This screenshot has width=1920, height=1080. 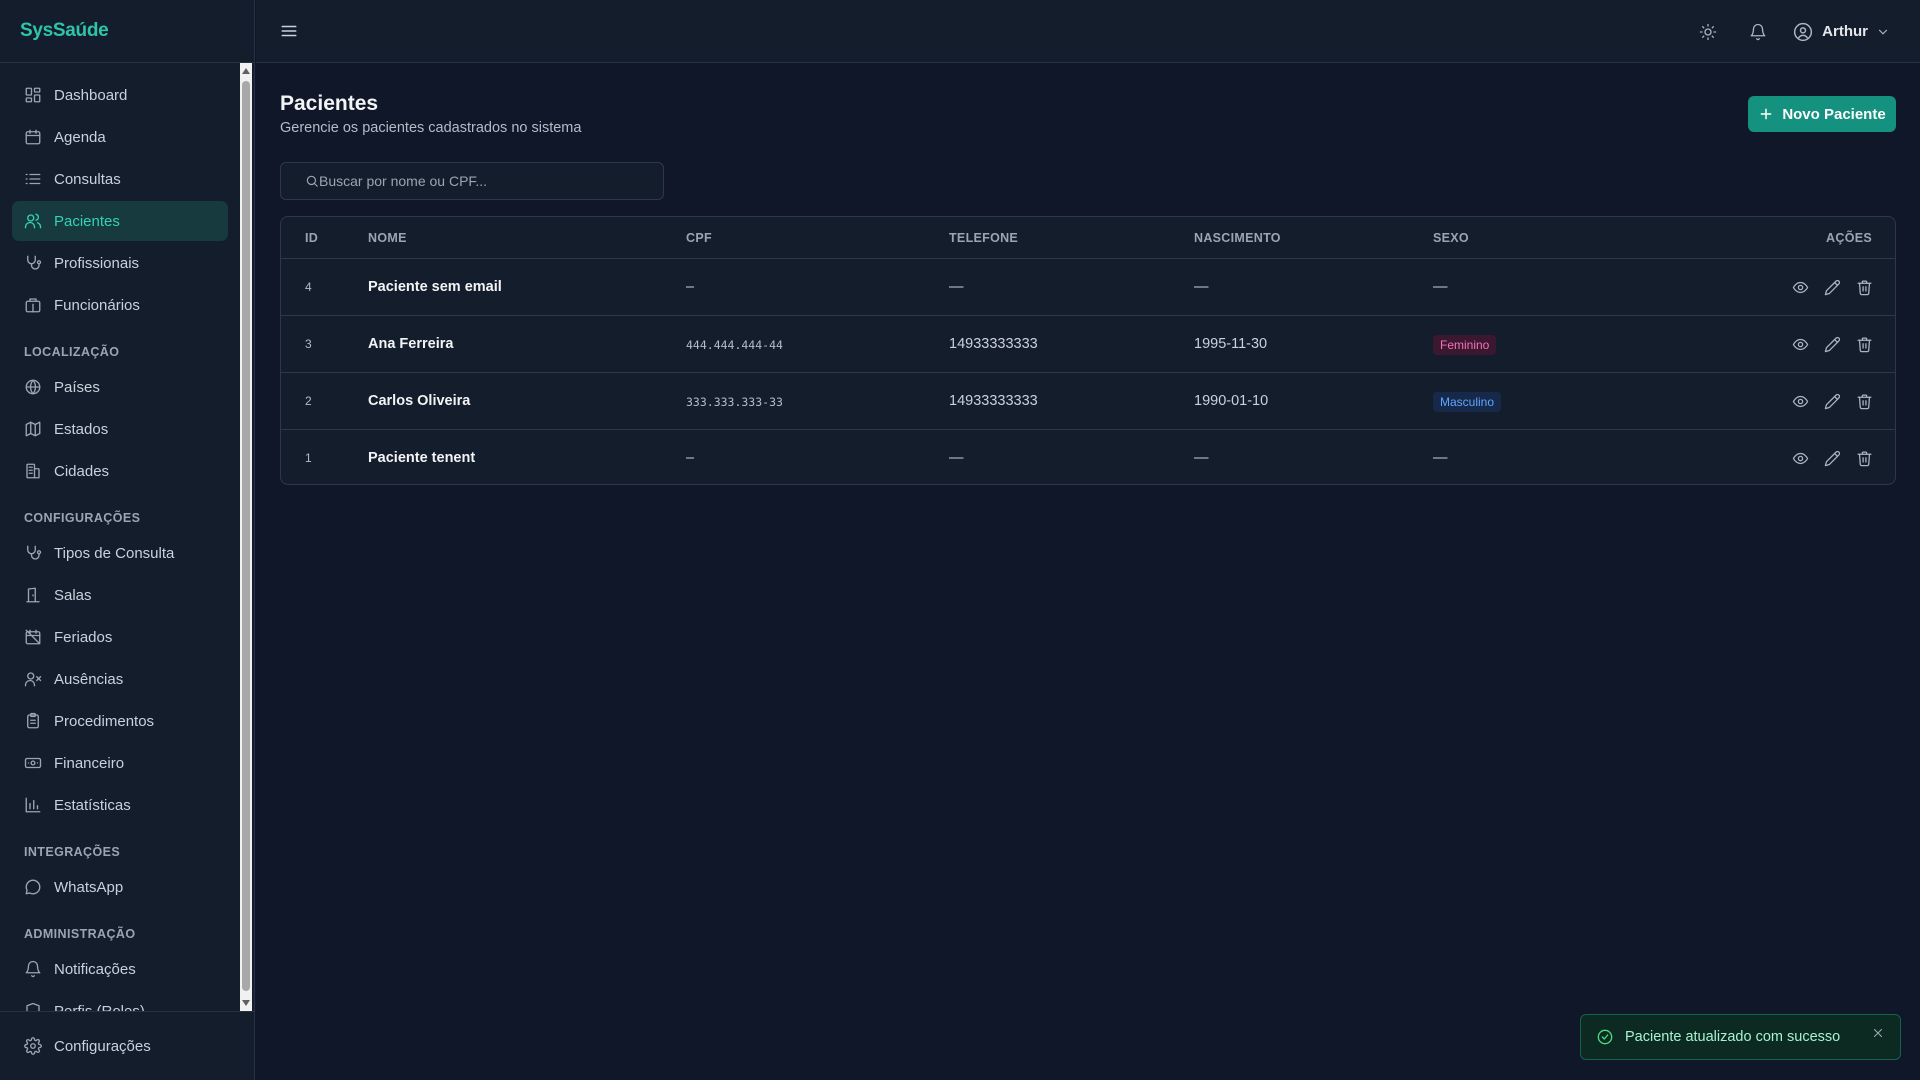 What do you see at coordinates (1758, 32) in the screenshot?
I see `bell-icon` at bounding box center [1758, 32].